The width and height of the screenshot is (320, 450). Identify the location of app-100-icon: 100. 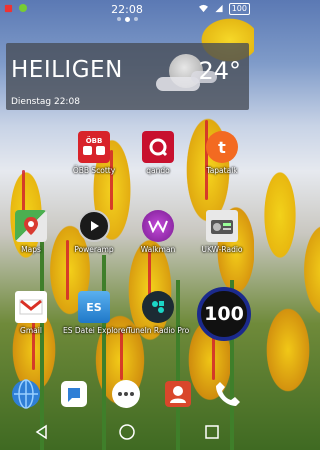
(224, 314).